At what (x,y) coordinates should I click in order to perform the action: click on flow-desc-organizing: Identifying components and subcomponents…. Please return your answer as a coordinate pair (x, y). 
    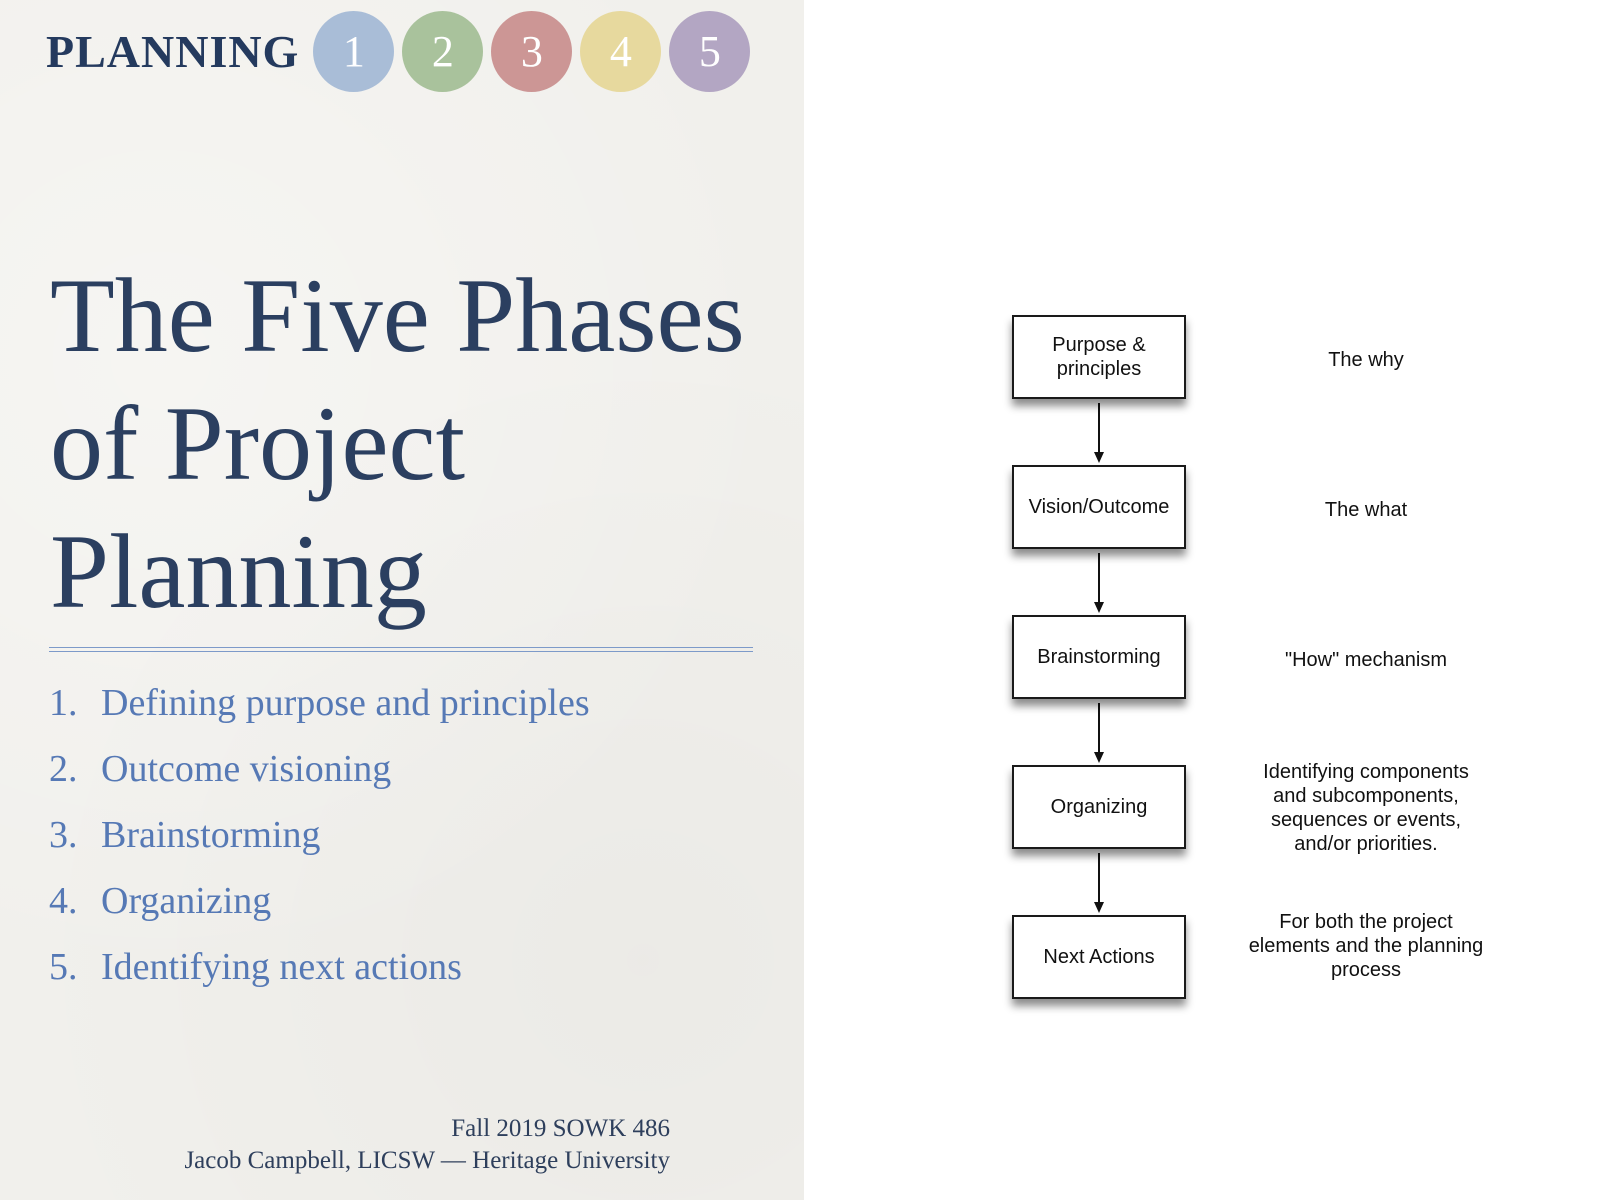
    Looking at the image, I should click on (1366, 808).